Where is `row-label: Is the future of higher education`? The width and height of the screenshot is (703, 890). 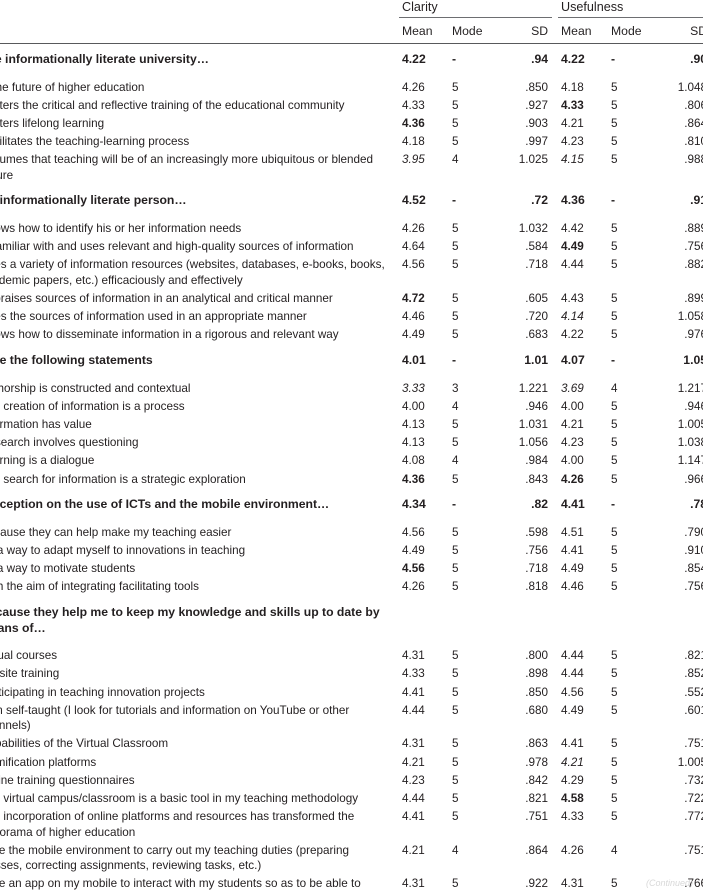 row-label: Is the future of higher education is located at coordinates (72, 87).